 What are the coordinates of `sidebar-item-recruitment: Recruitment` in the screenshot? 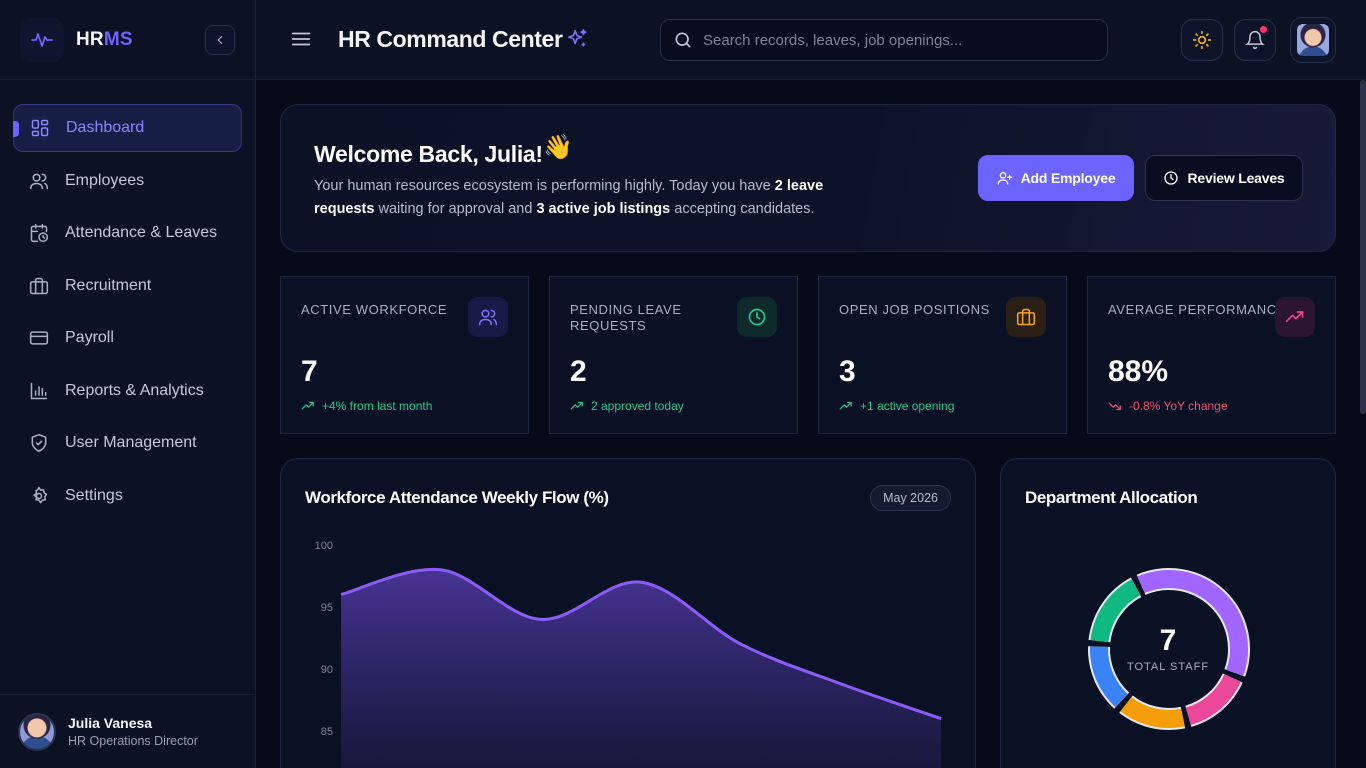 It's located at (127, 286).